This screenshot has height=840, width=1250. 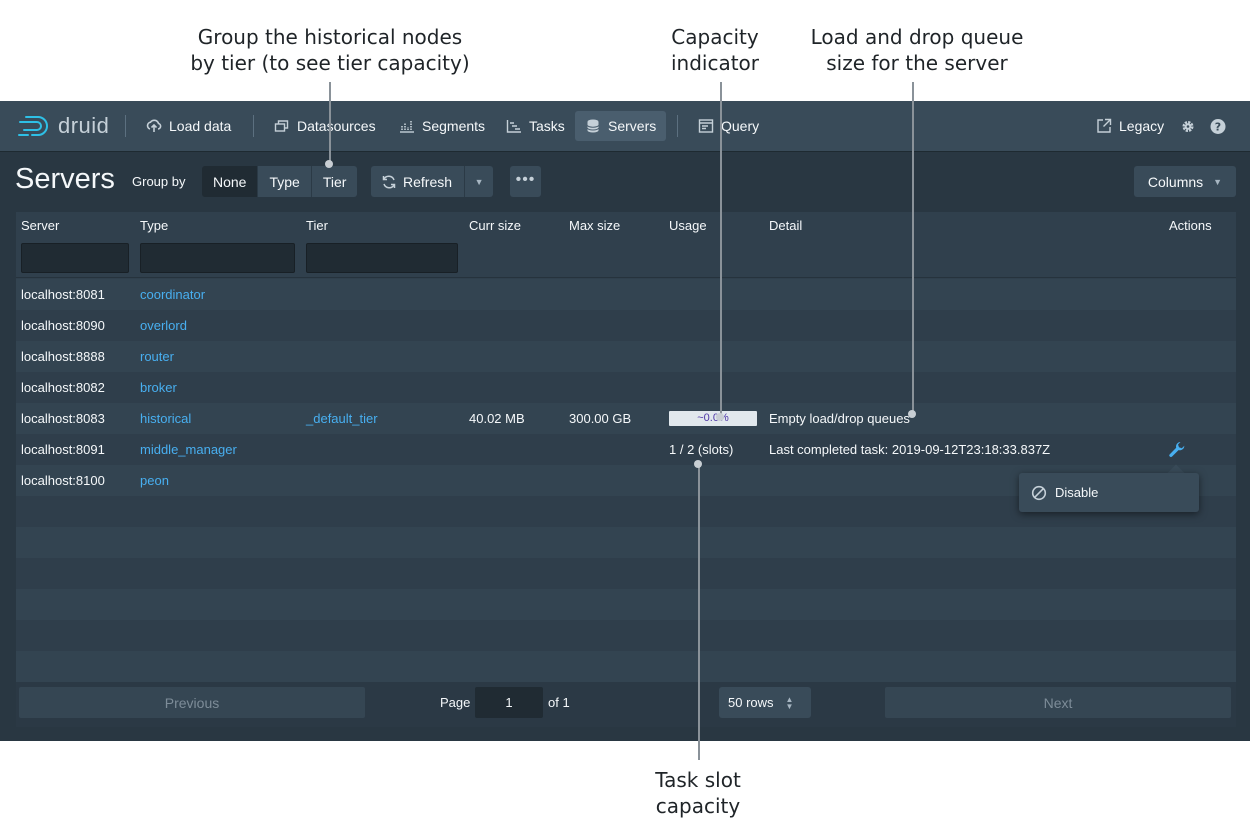 What do you see at coordinates (594, 225) in the screenshot?
I see `header-max-size: Max size` at bounding box center [594, 225].